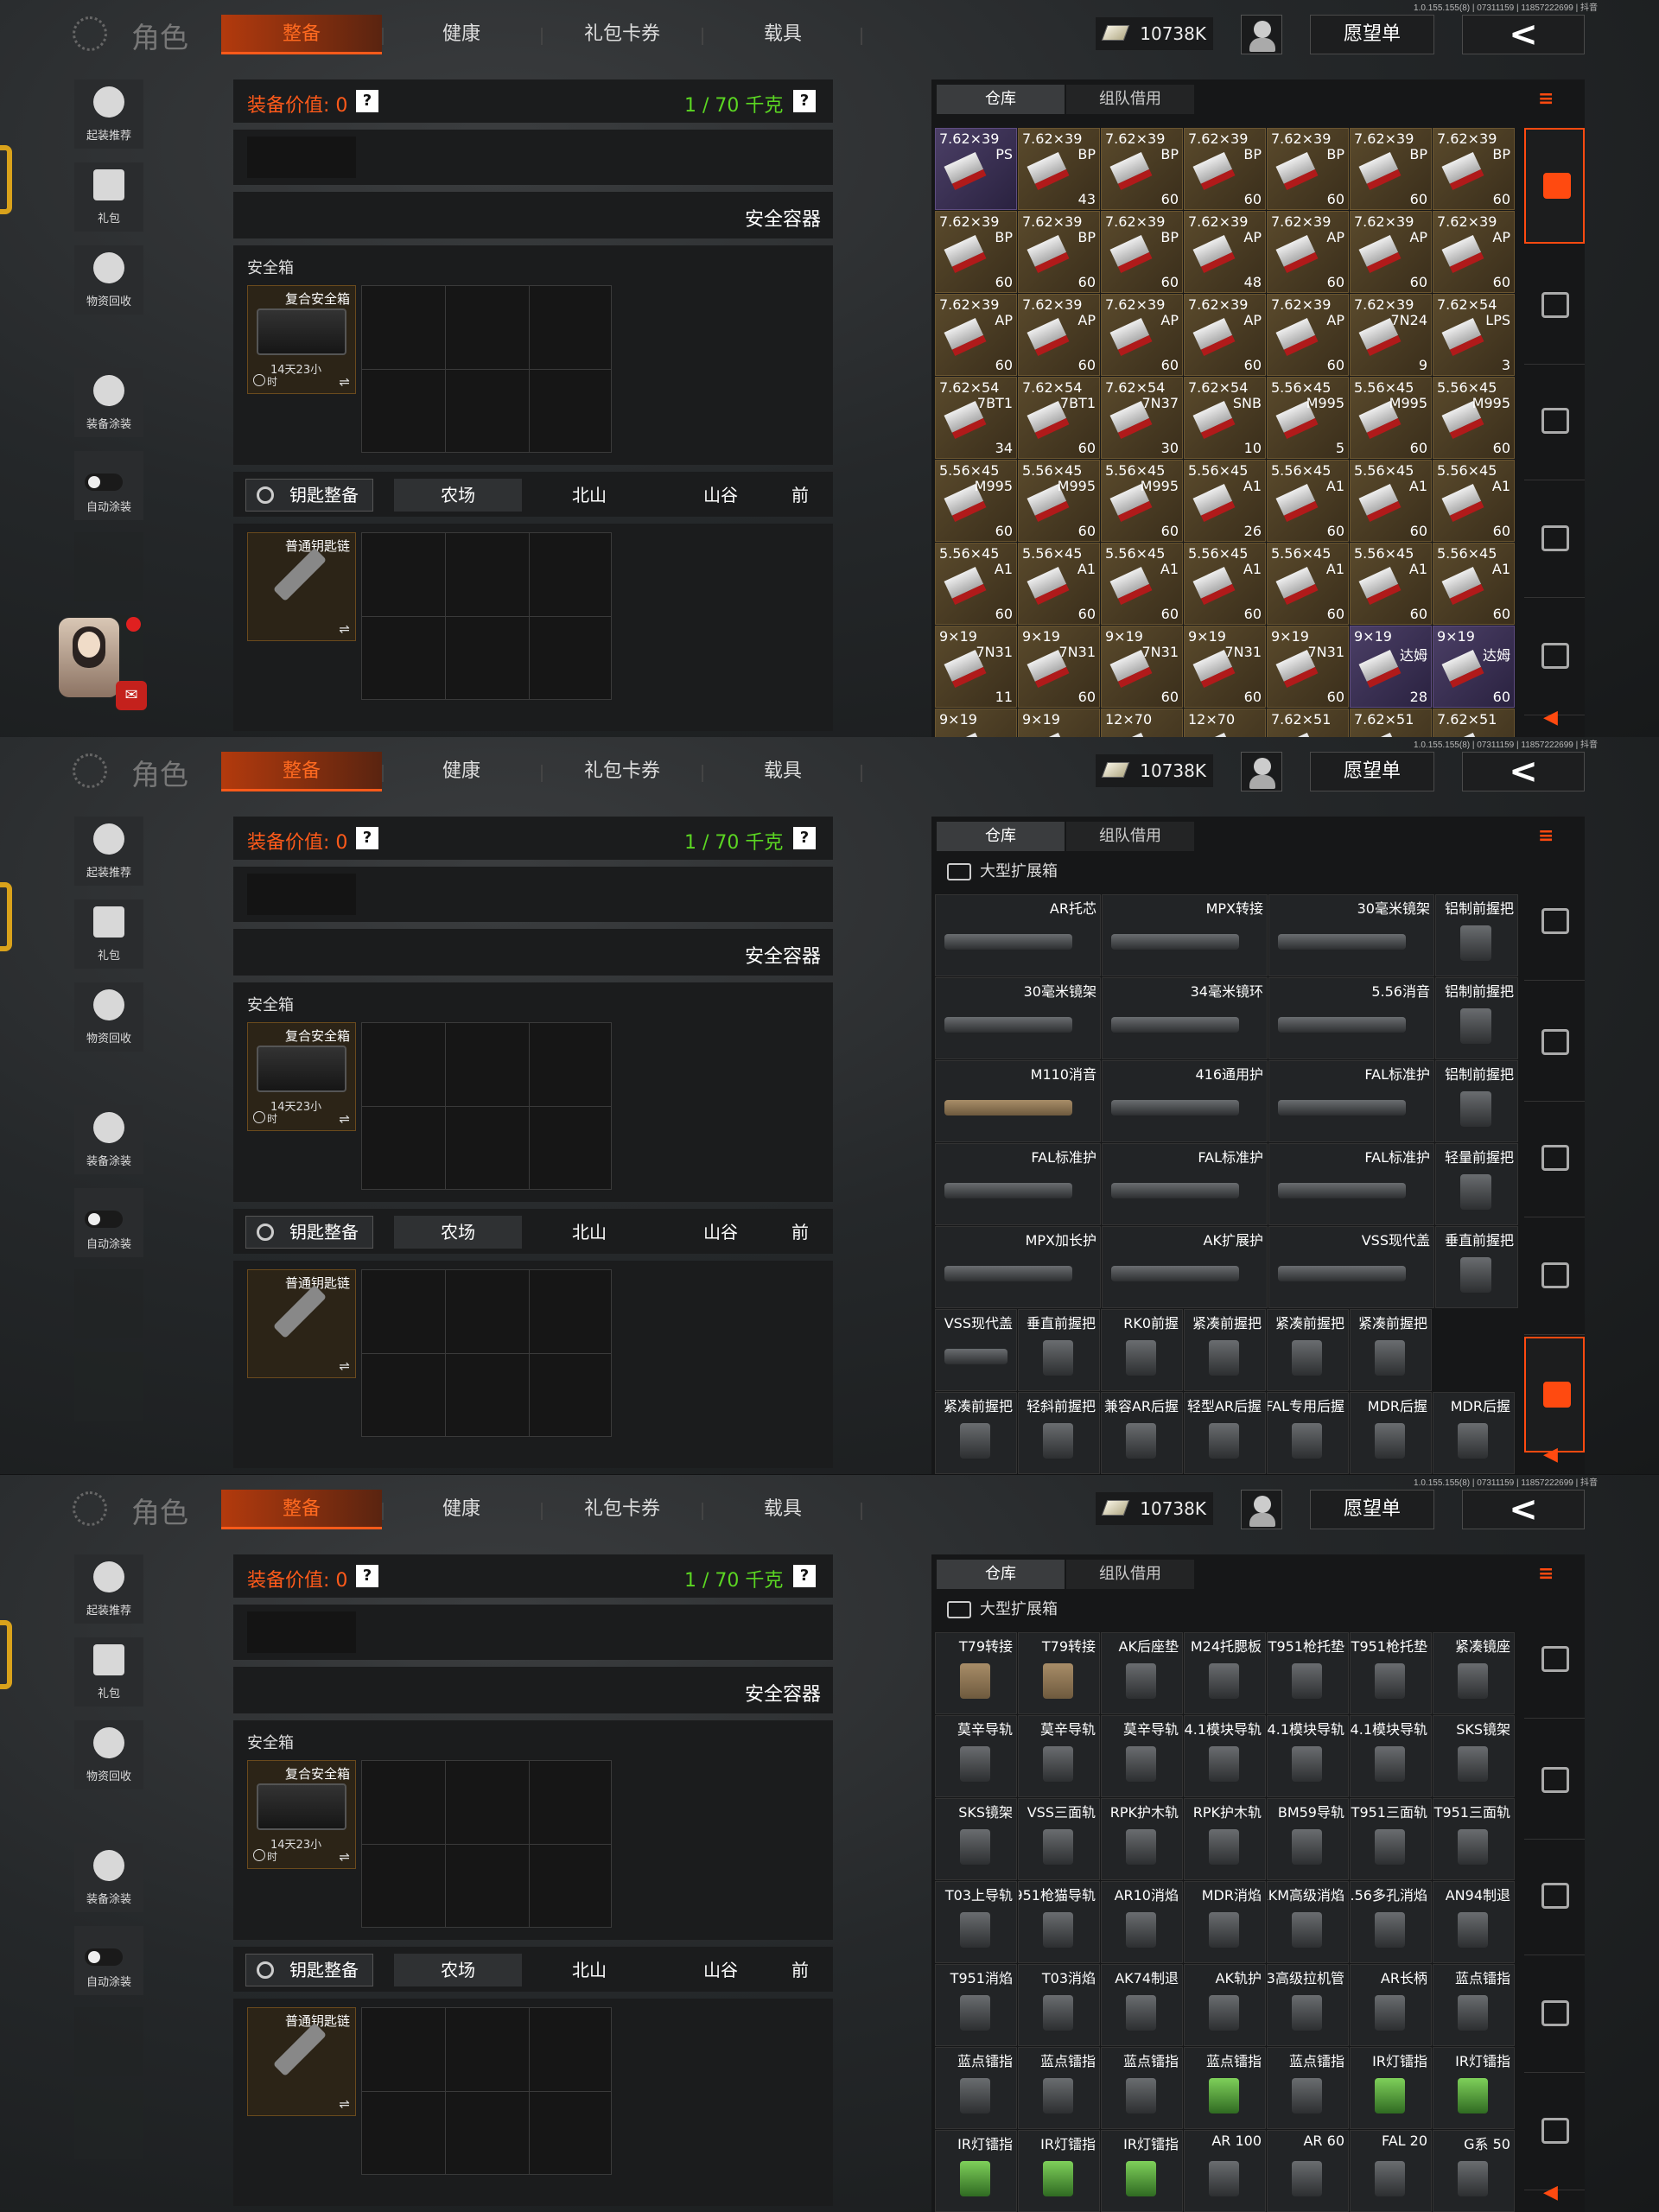  Describe the element at coordinates (108, 1877) in the screenshot. I see `equipment-skin-button: 装备涂装` at that location.